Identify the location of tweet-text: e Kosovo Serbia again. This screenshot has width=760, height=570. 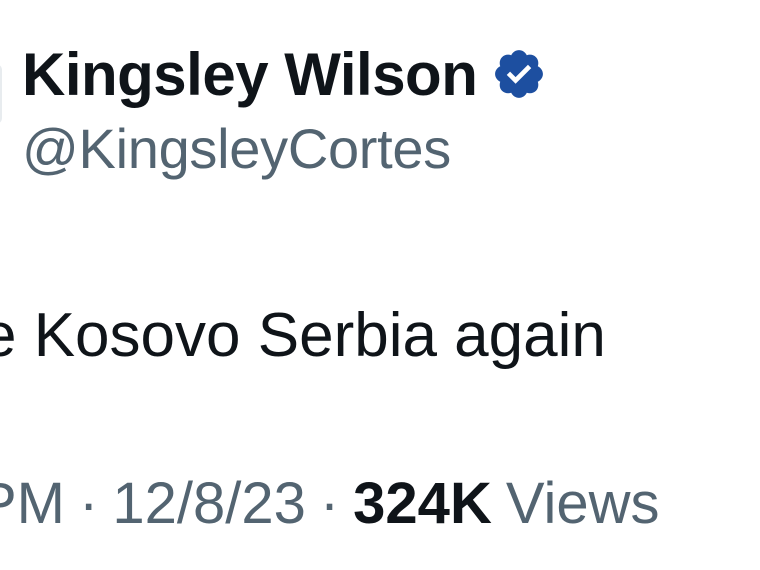
(303, 335).